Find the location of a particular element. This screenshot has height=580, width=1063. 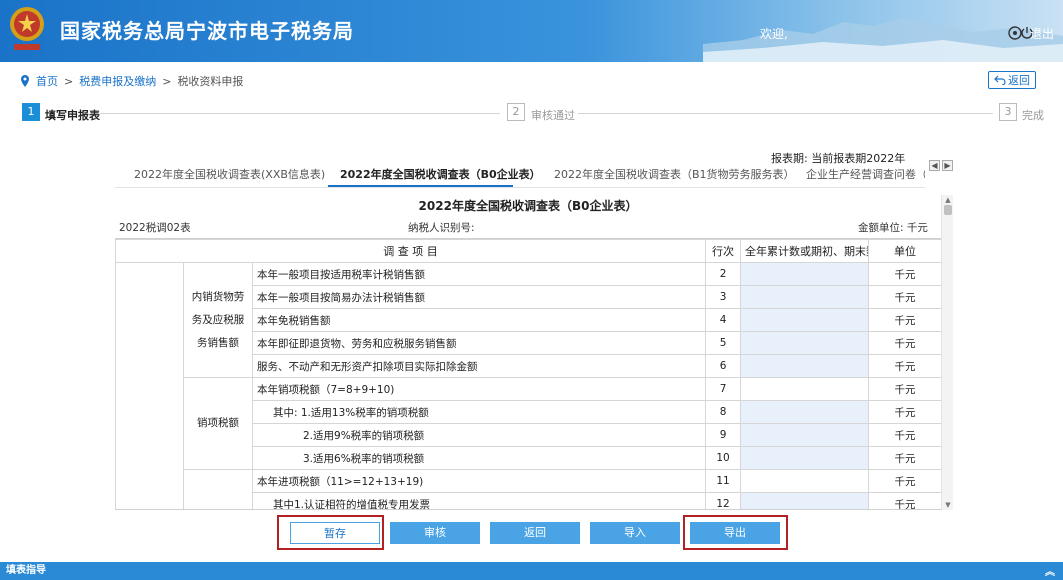

back-button: 返回 is located at coordinates (535, 533).